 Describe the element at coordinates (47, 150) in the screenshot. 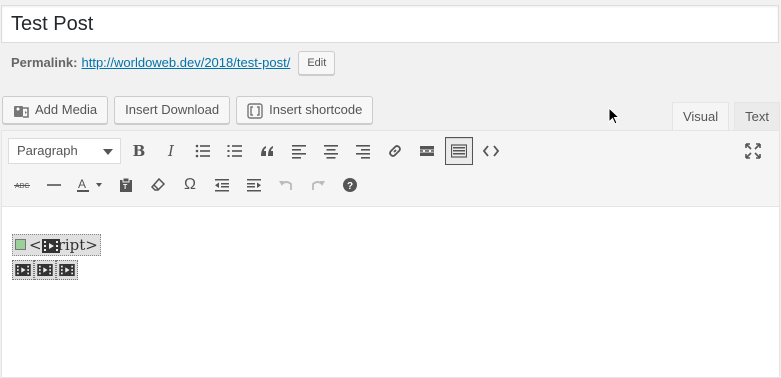

I see `format-select-value: Paragraph` at that location.